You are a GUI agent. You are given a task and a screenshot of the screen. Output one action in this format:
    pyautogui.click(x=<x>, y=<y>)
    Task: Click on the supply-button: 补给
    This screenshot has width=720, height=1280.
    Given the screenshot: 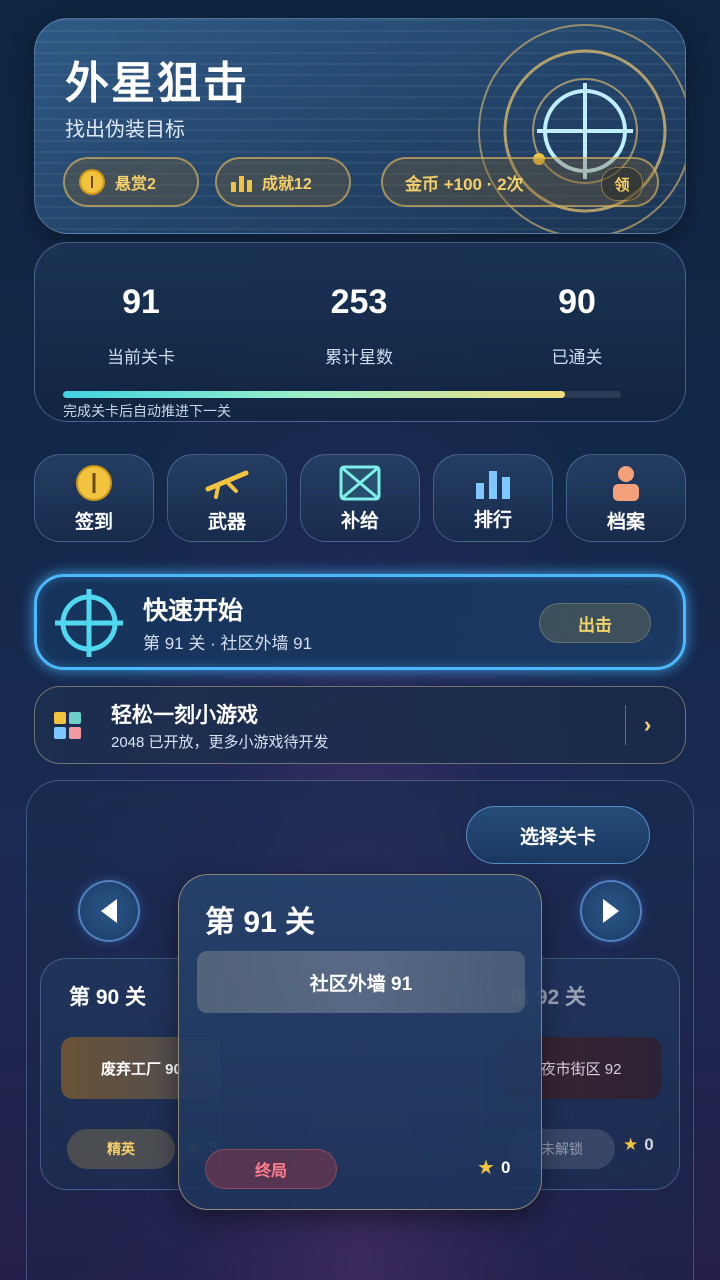 What is the action you would take?
    pyautogui.click(x=360, y=498)
    